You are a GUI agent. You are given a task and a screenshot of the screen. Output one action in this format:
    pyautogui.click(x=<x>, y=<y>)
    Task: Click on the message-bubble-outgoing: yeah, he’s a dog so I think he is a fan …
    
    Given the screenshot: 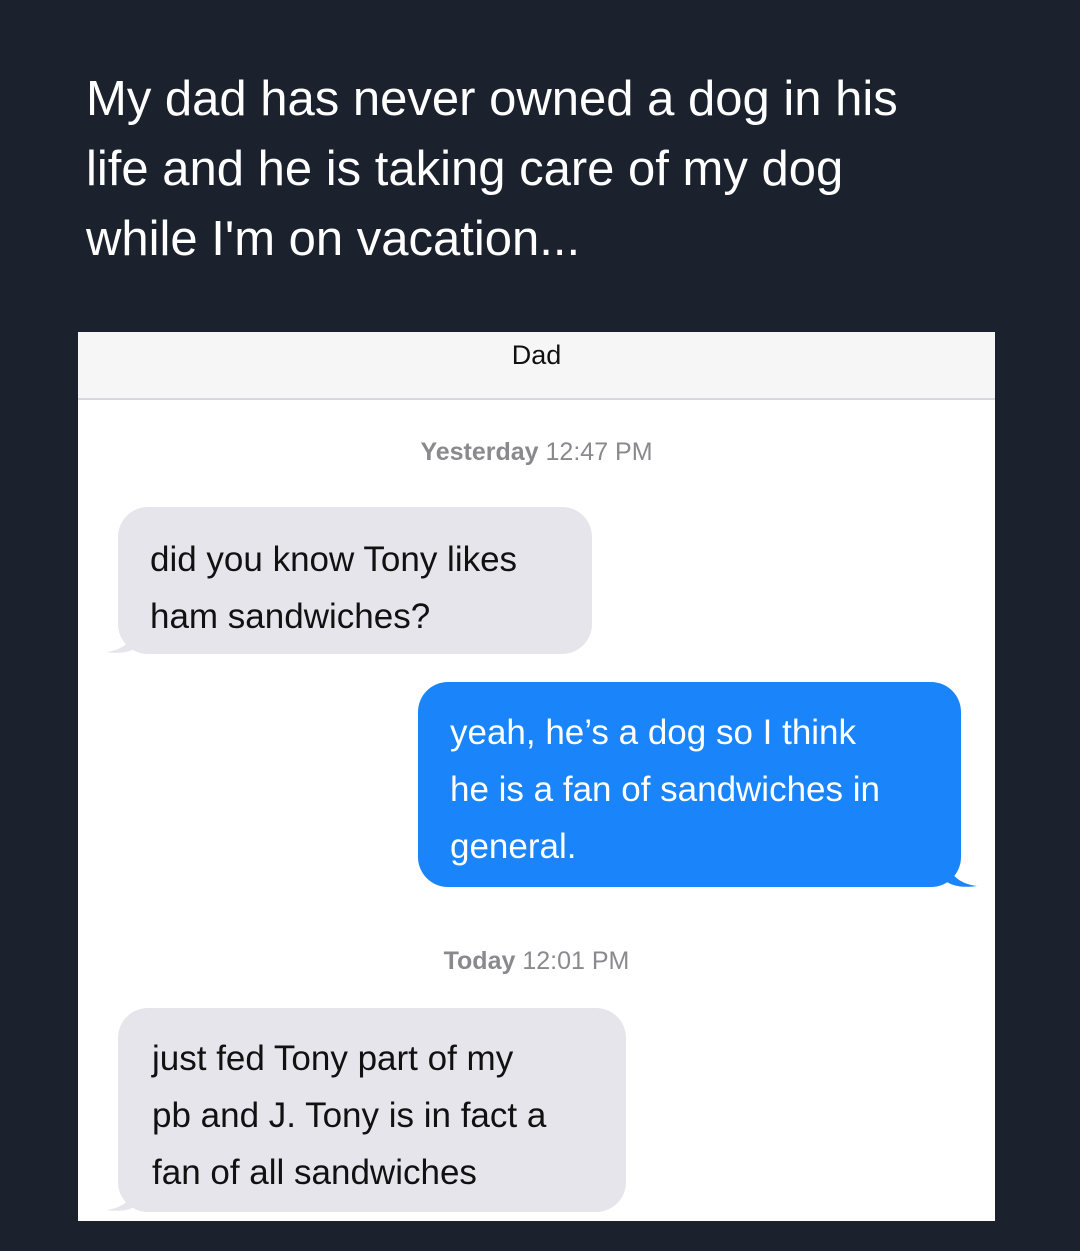 What is the action you would take?
    pyautogui.click(x=689, y=784)
    